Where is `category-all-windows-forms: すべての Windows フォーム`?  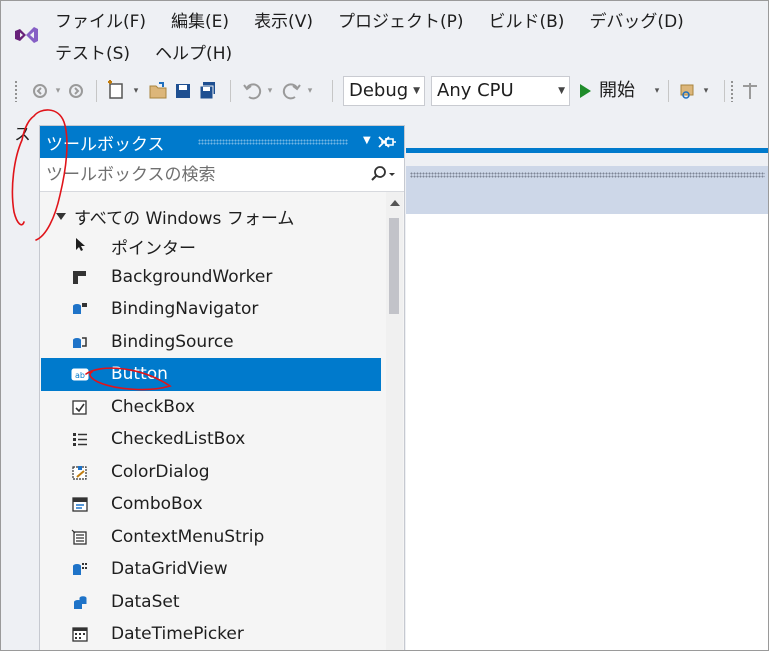 category-all-windows-forms: すべての Windows フォーム is located at coordinates (175, 216).